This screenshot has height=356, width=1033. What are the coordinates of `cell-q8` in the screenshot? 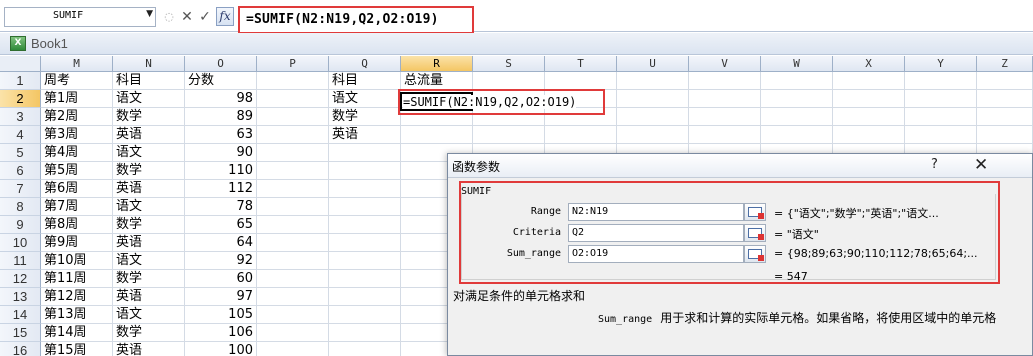 It's located at (365, 207).